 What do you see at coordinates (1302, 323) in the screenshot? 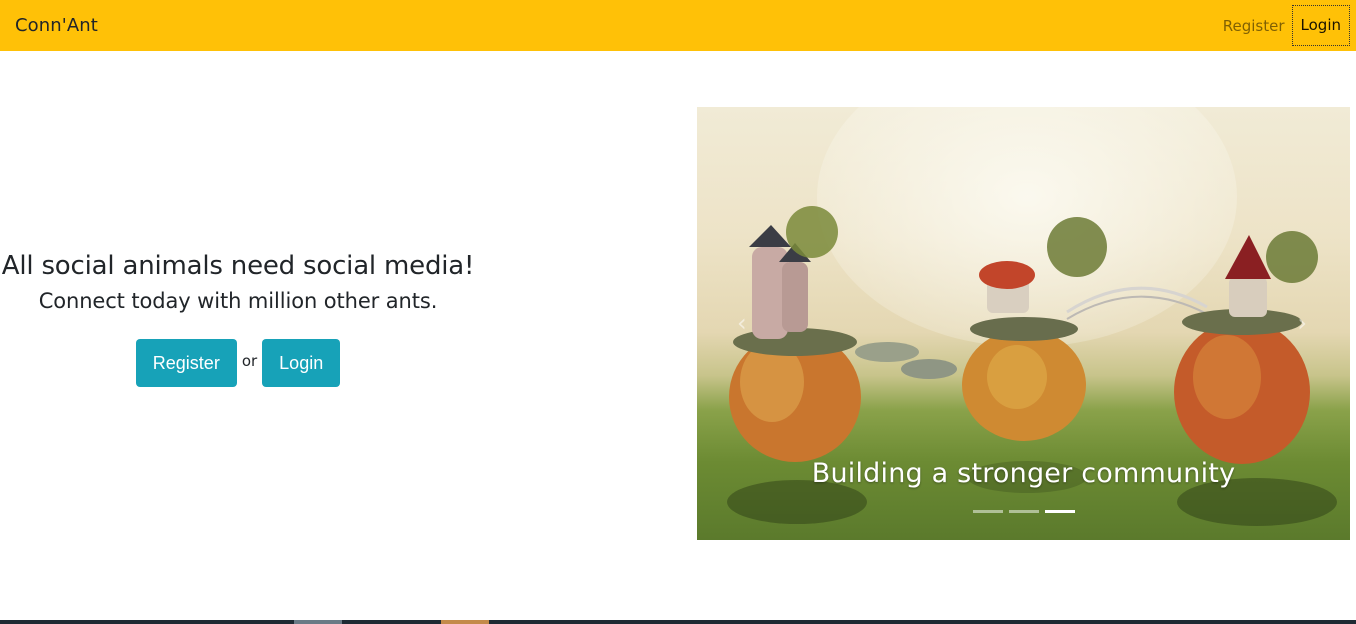
I see `chevron-right-icon: ›` at bounding box center [1302, 323].